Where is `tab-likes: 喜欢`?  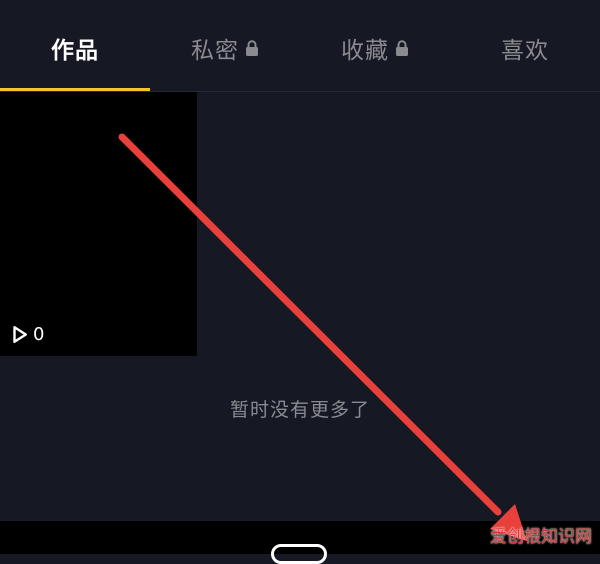
tab-likes: 喜欢 is located at coordinates (525, 45).